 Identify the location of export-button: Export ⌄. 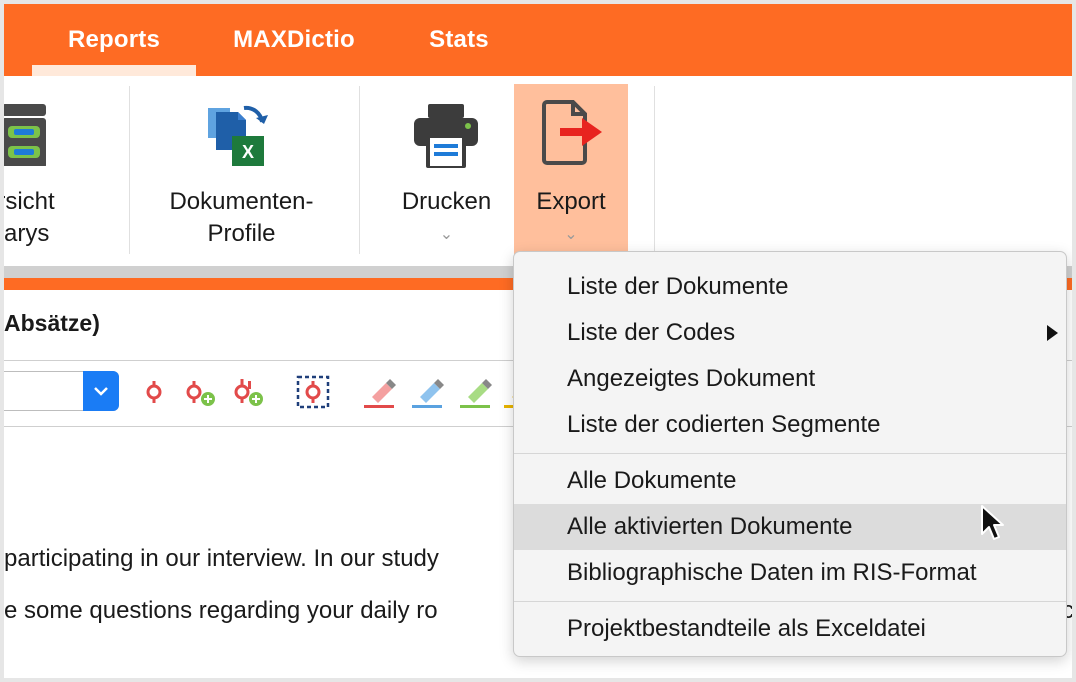
(571, 173).